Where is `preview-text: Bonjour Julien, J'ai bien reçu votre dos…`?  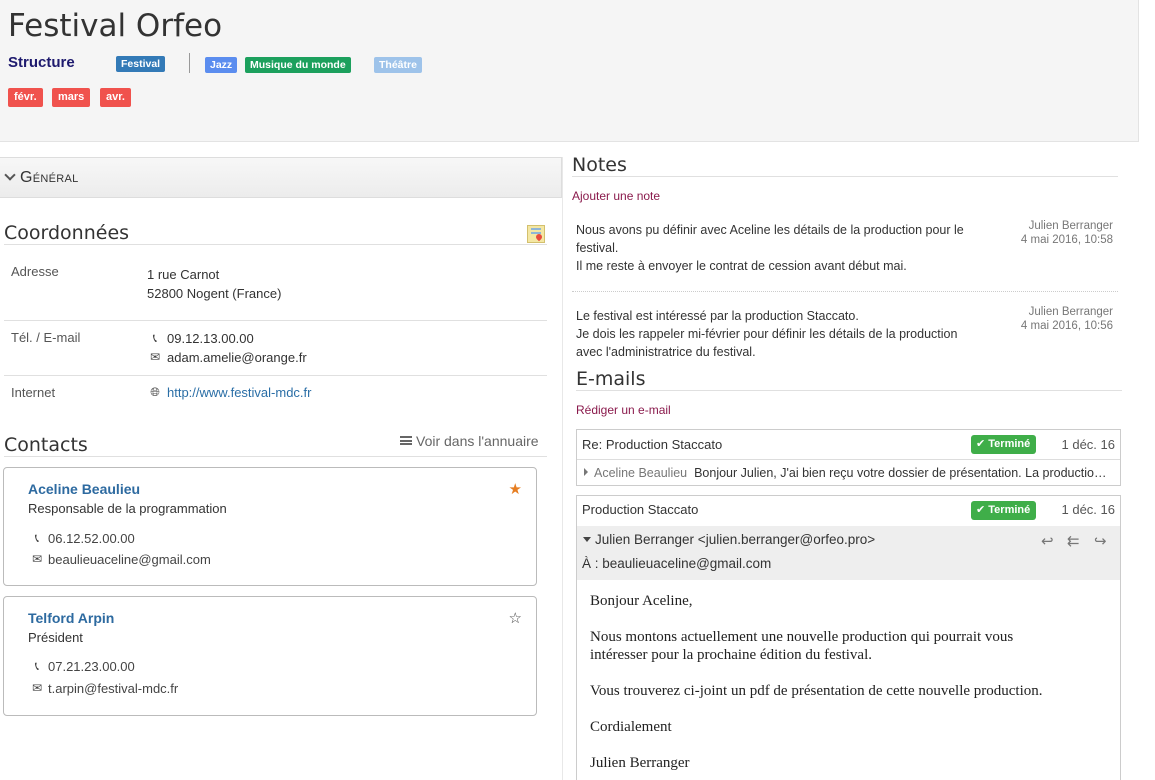 preview-text: Bonjour Julien, J'ai bien reçu votre dos… is located at coordinates (900, 473).